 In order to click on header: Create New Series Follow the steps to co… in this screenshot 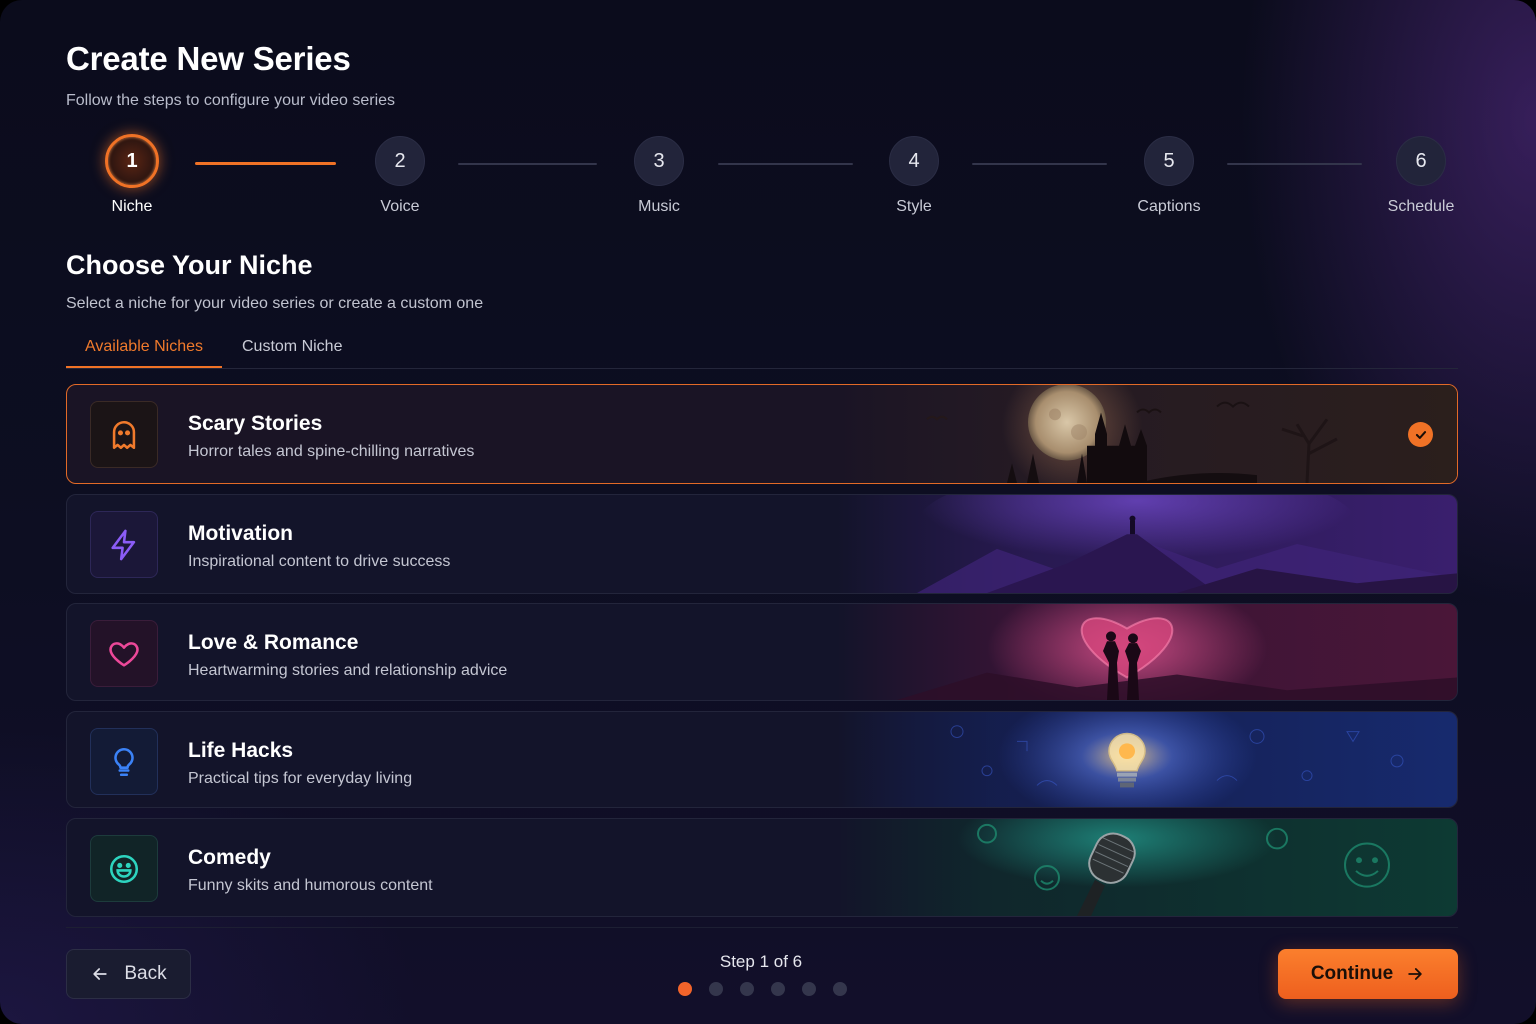, I will do `click(230, 75)`.